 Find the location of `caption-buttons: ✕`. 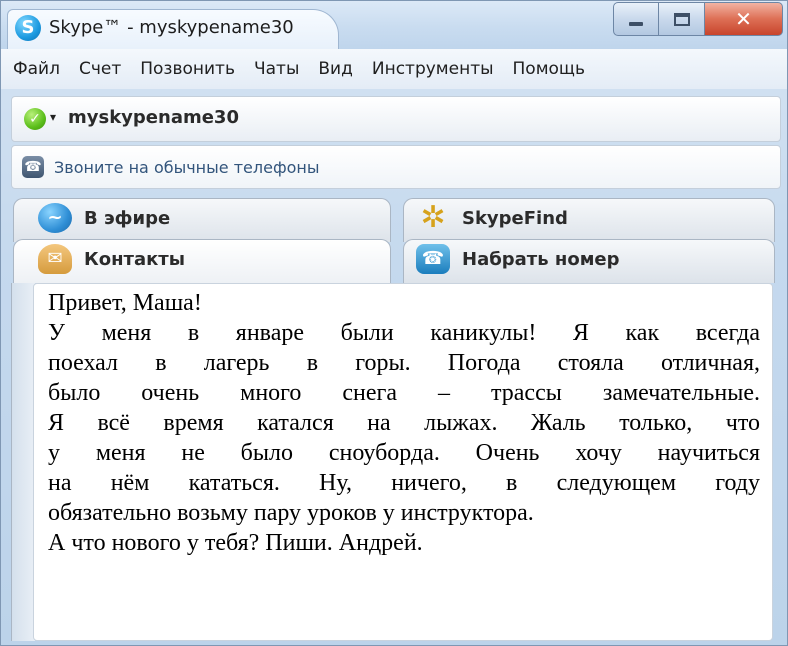

caption-buttons: ✕ is located at coordinates (698, 19).